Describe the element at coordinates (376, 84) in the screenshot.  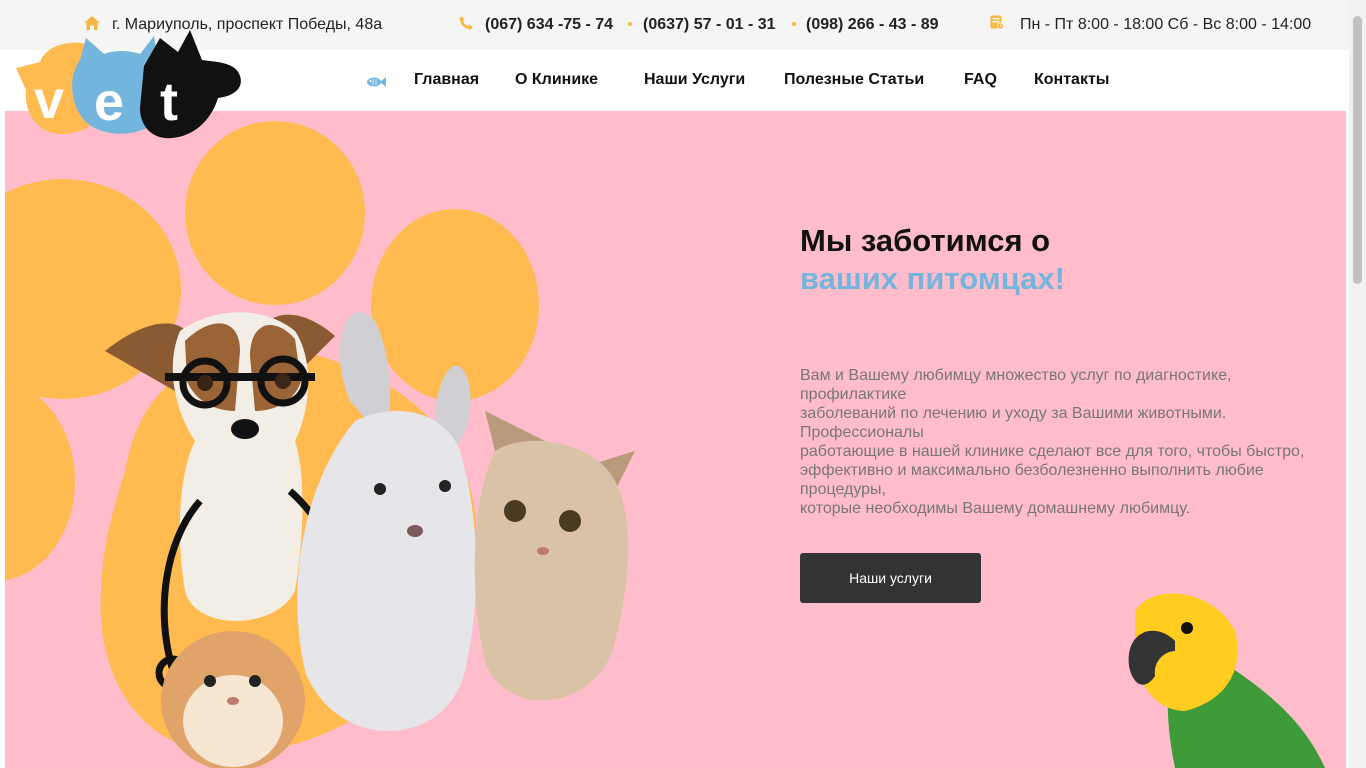
I see `fish-icon` at that location.